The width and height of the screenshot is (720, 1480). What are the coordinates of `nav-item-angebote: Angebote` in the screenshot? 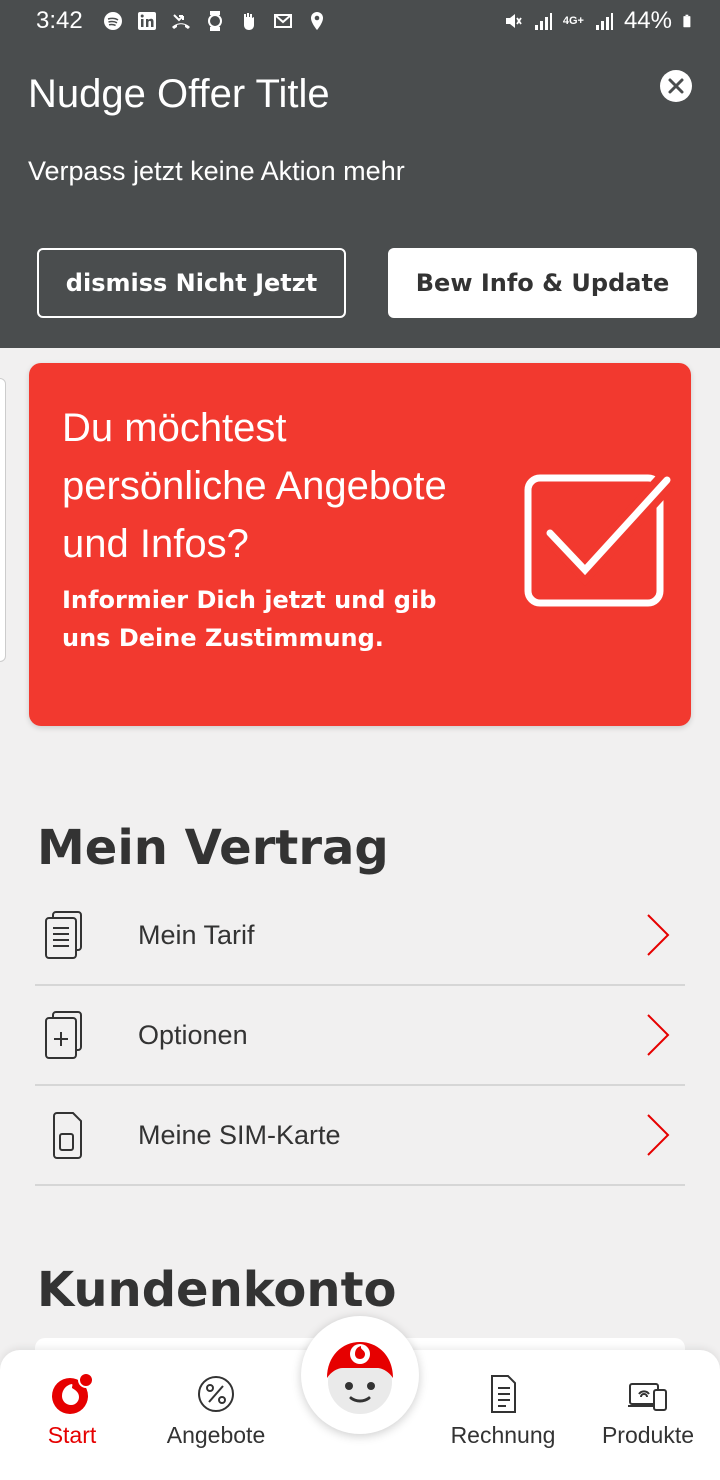 It's located at (216, 1410).